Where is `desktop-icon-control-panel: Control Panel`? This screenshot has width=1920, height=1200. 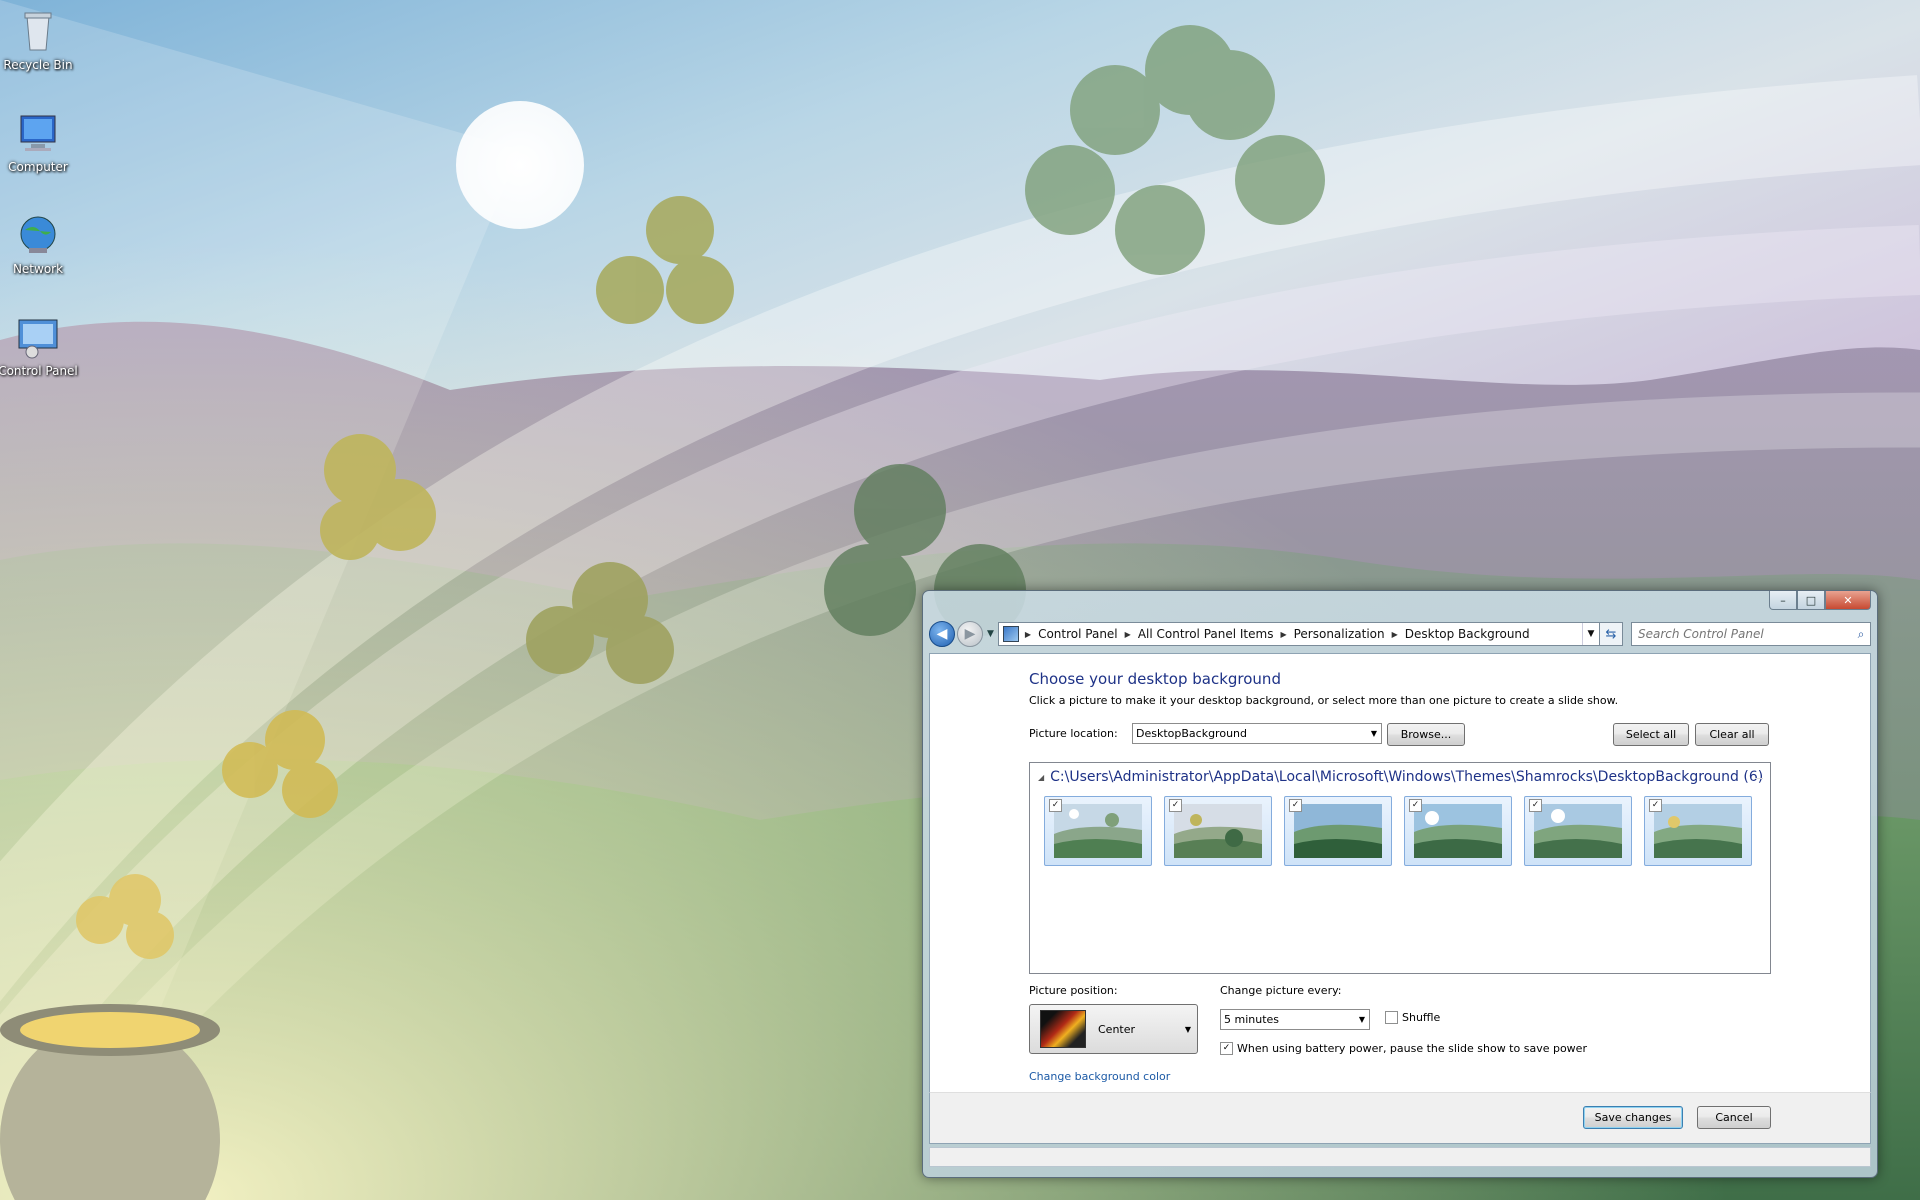 desktop-icon-control-panel: Control Panel is located at coordinates (41, 346).